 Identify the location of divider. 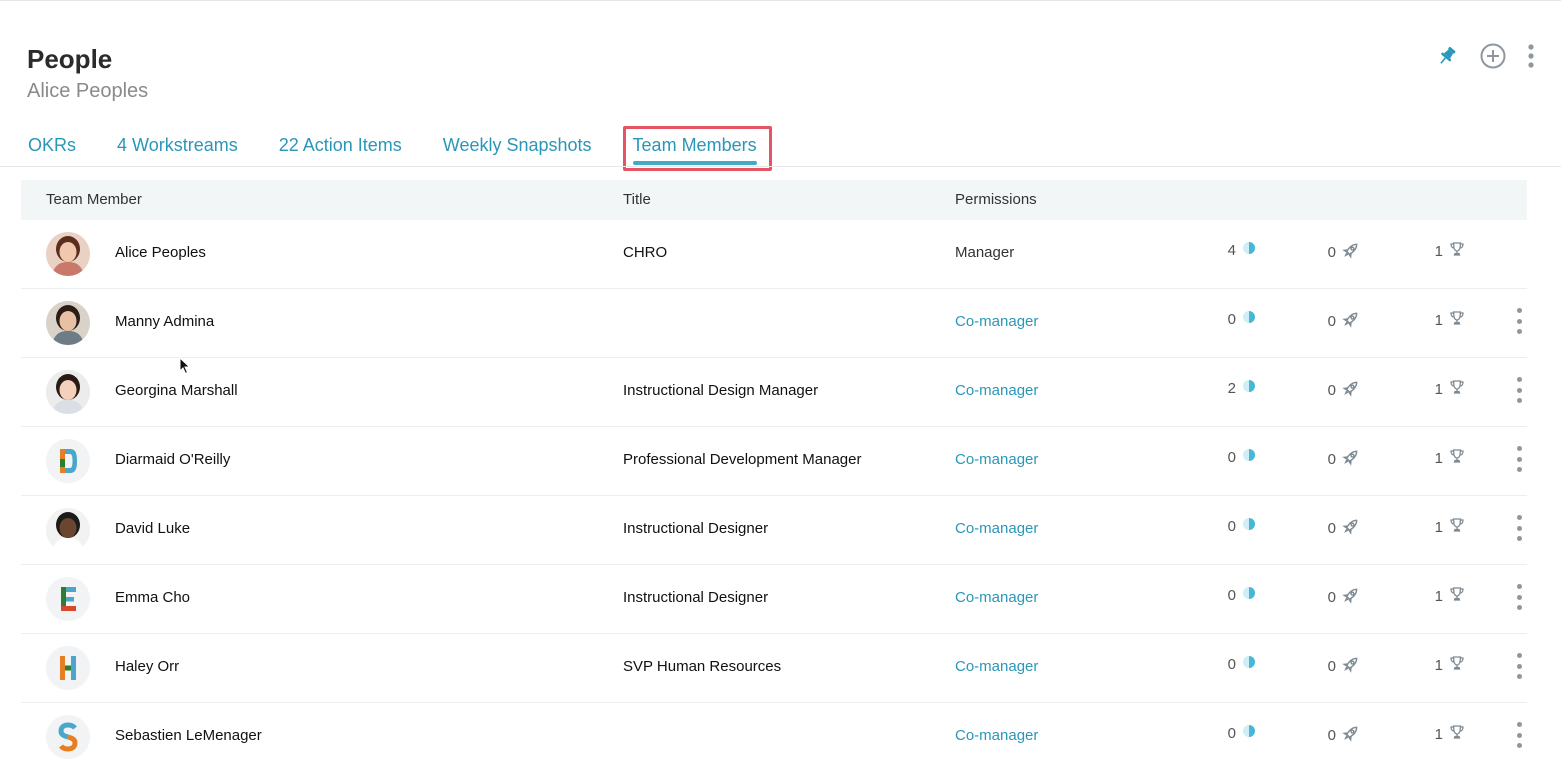
(780, 166).